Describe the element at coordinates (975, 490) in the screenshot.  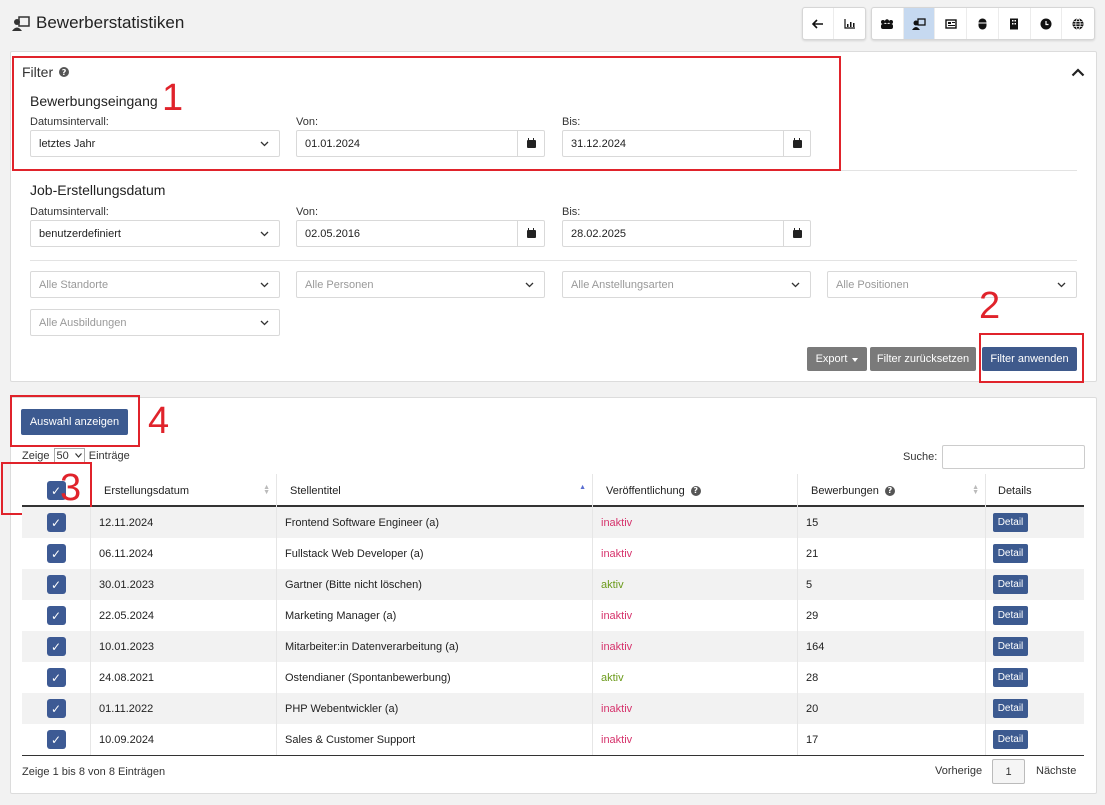
I see `sort-icon: ▲ ▼` at that location.